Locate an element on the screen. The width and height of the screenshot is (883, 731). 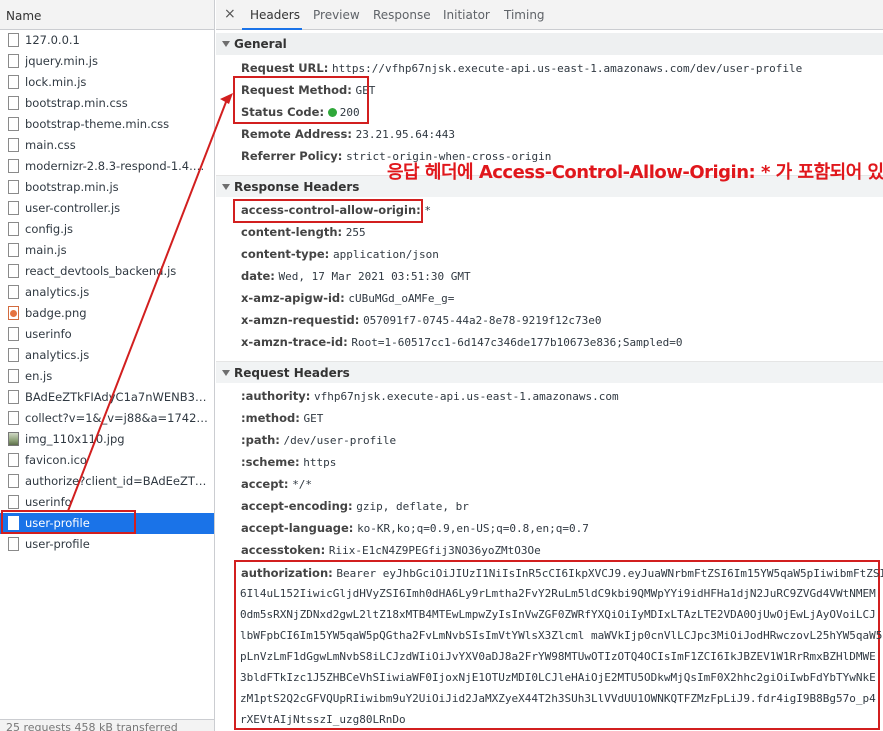
request-row: user-profile is located at coordinates (107, 544).